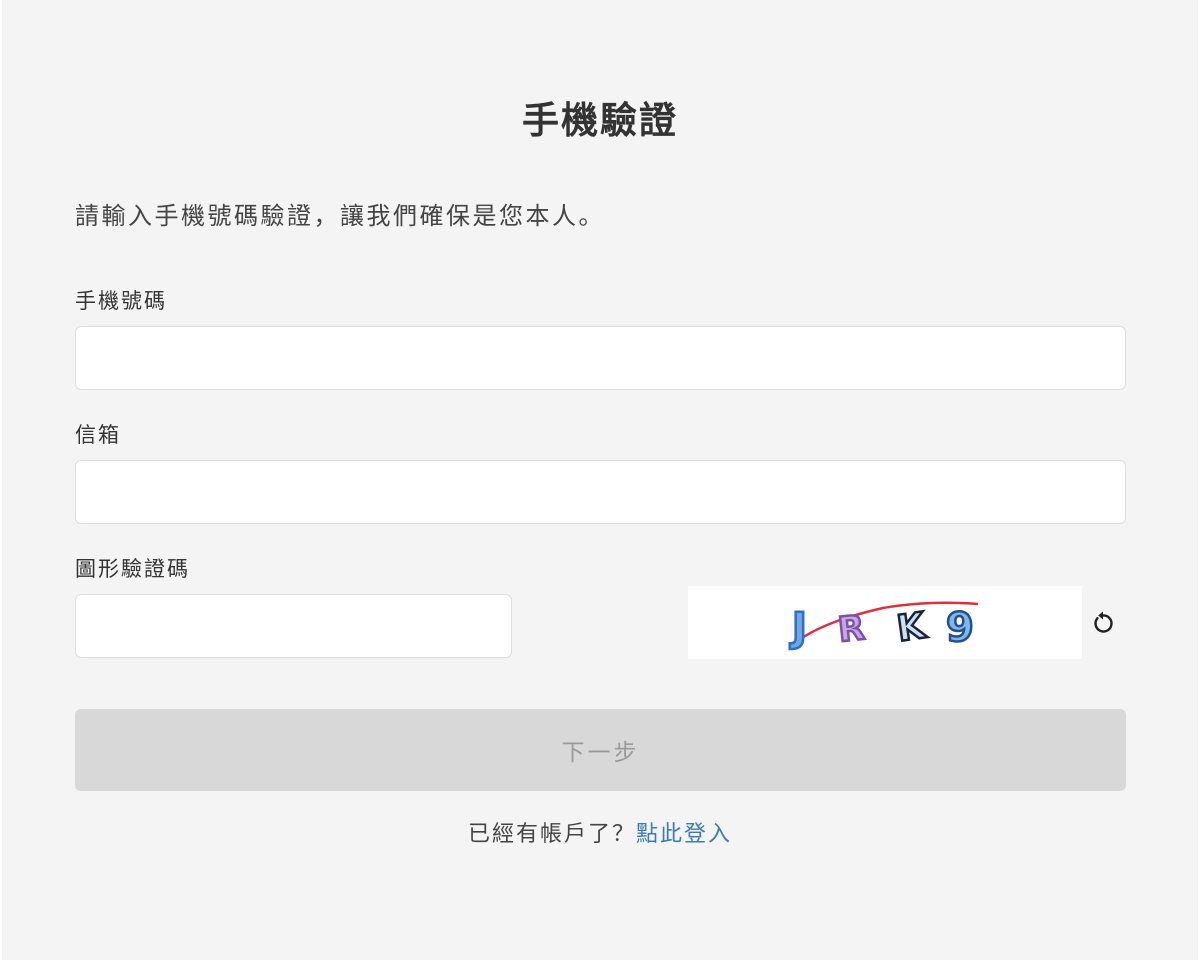  What do you see at coordinates (600, 750) in the screenshot?
I see `next-button: 下一步` at bounding box center [600, 750].